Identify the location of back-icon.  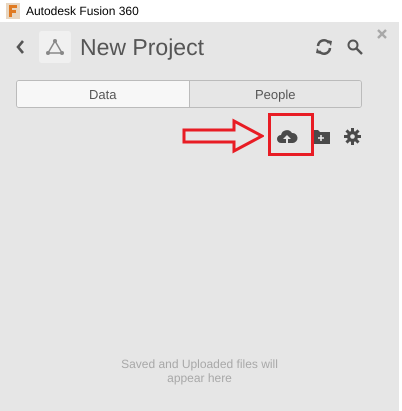
(20, 47).